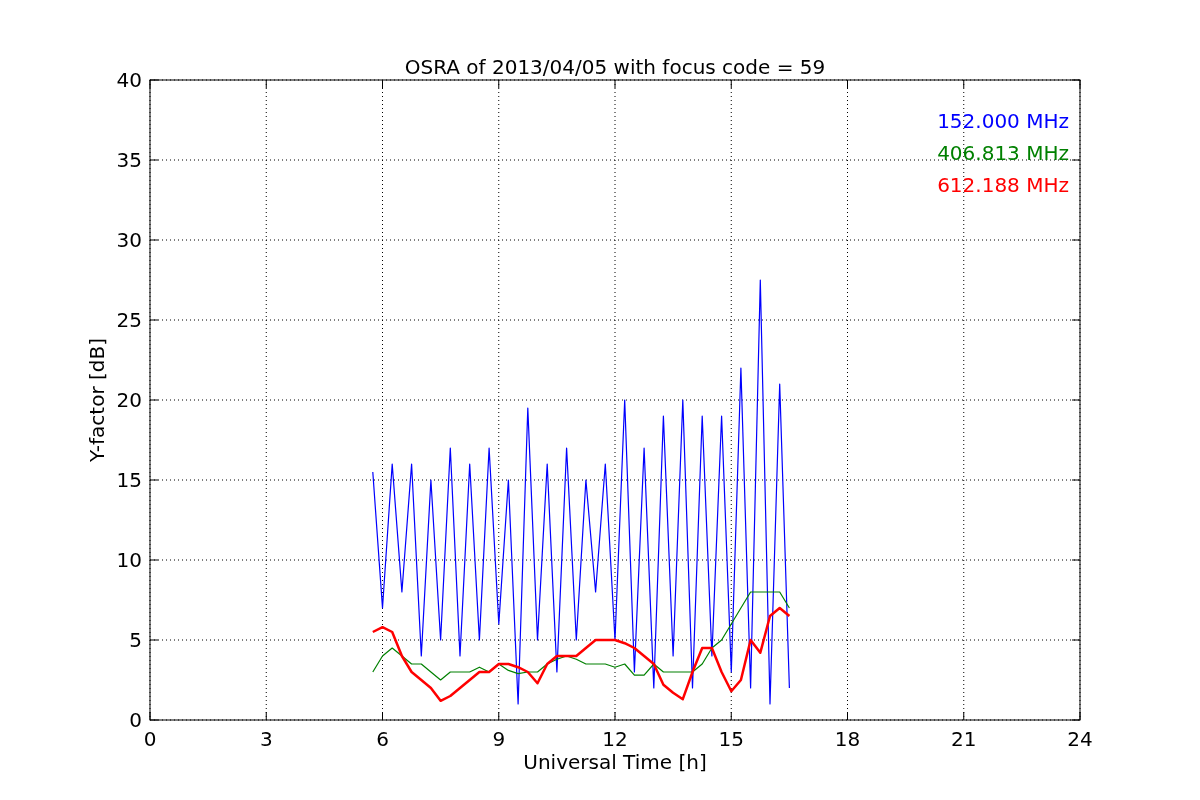 Image resolution: width=1200 pixels, height=800 pixels. Describe the element at coordinates (129, 320) in the screenshot. I see `y-tick-label: 25` at that location.